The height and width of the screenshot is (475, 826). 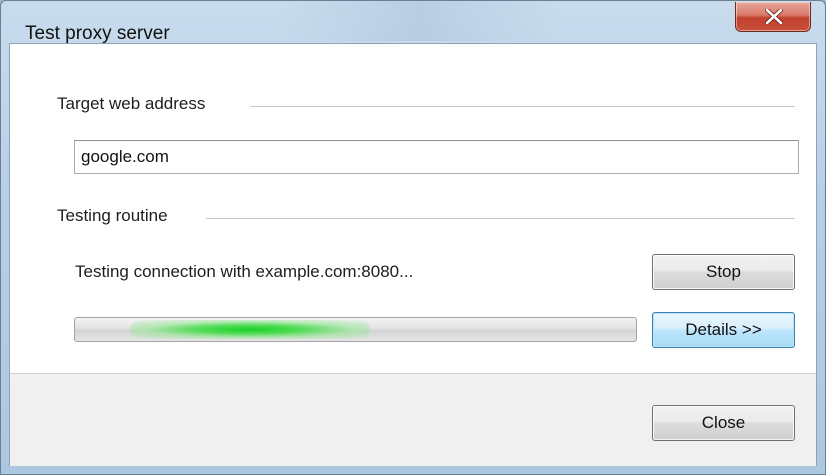 I want to click on testing-group-label: Testing routine, so click(x=117, y=216).